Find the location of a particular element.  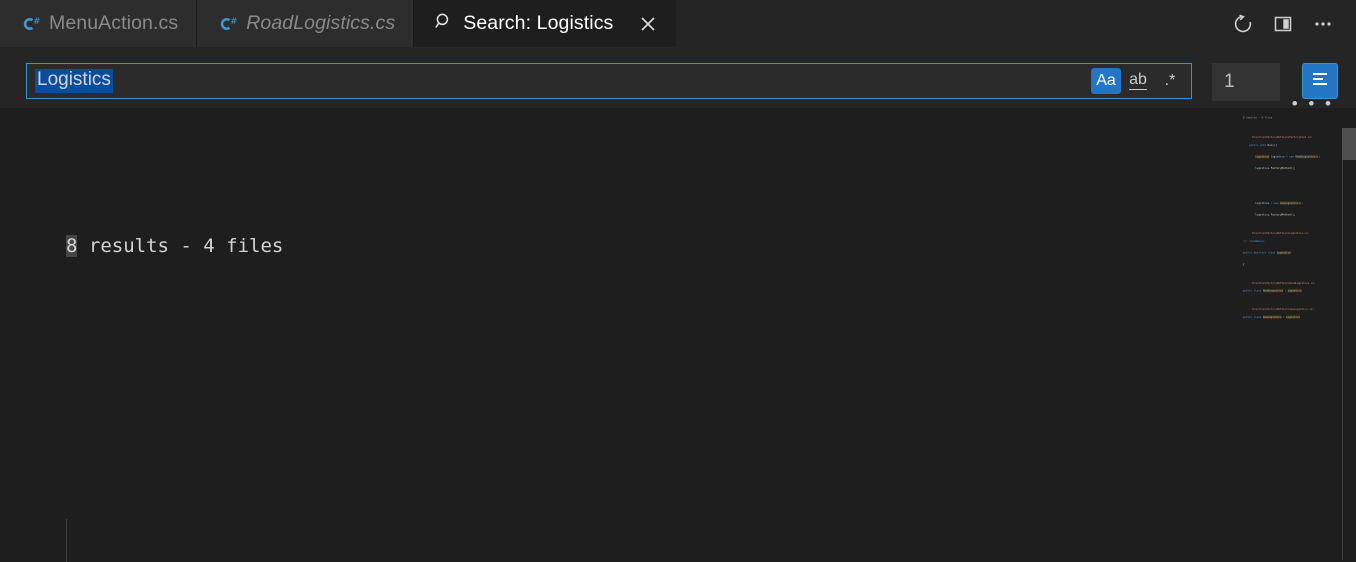

refresh-icon is located at coordinates (1243, 24).